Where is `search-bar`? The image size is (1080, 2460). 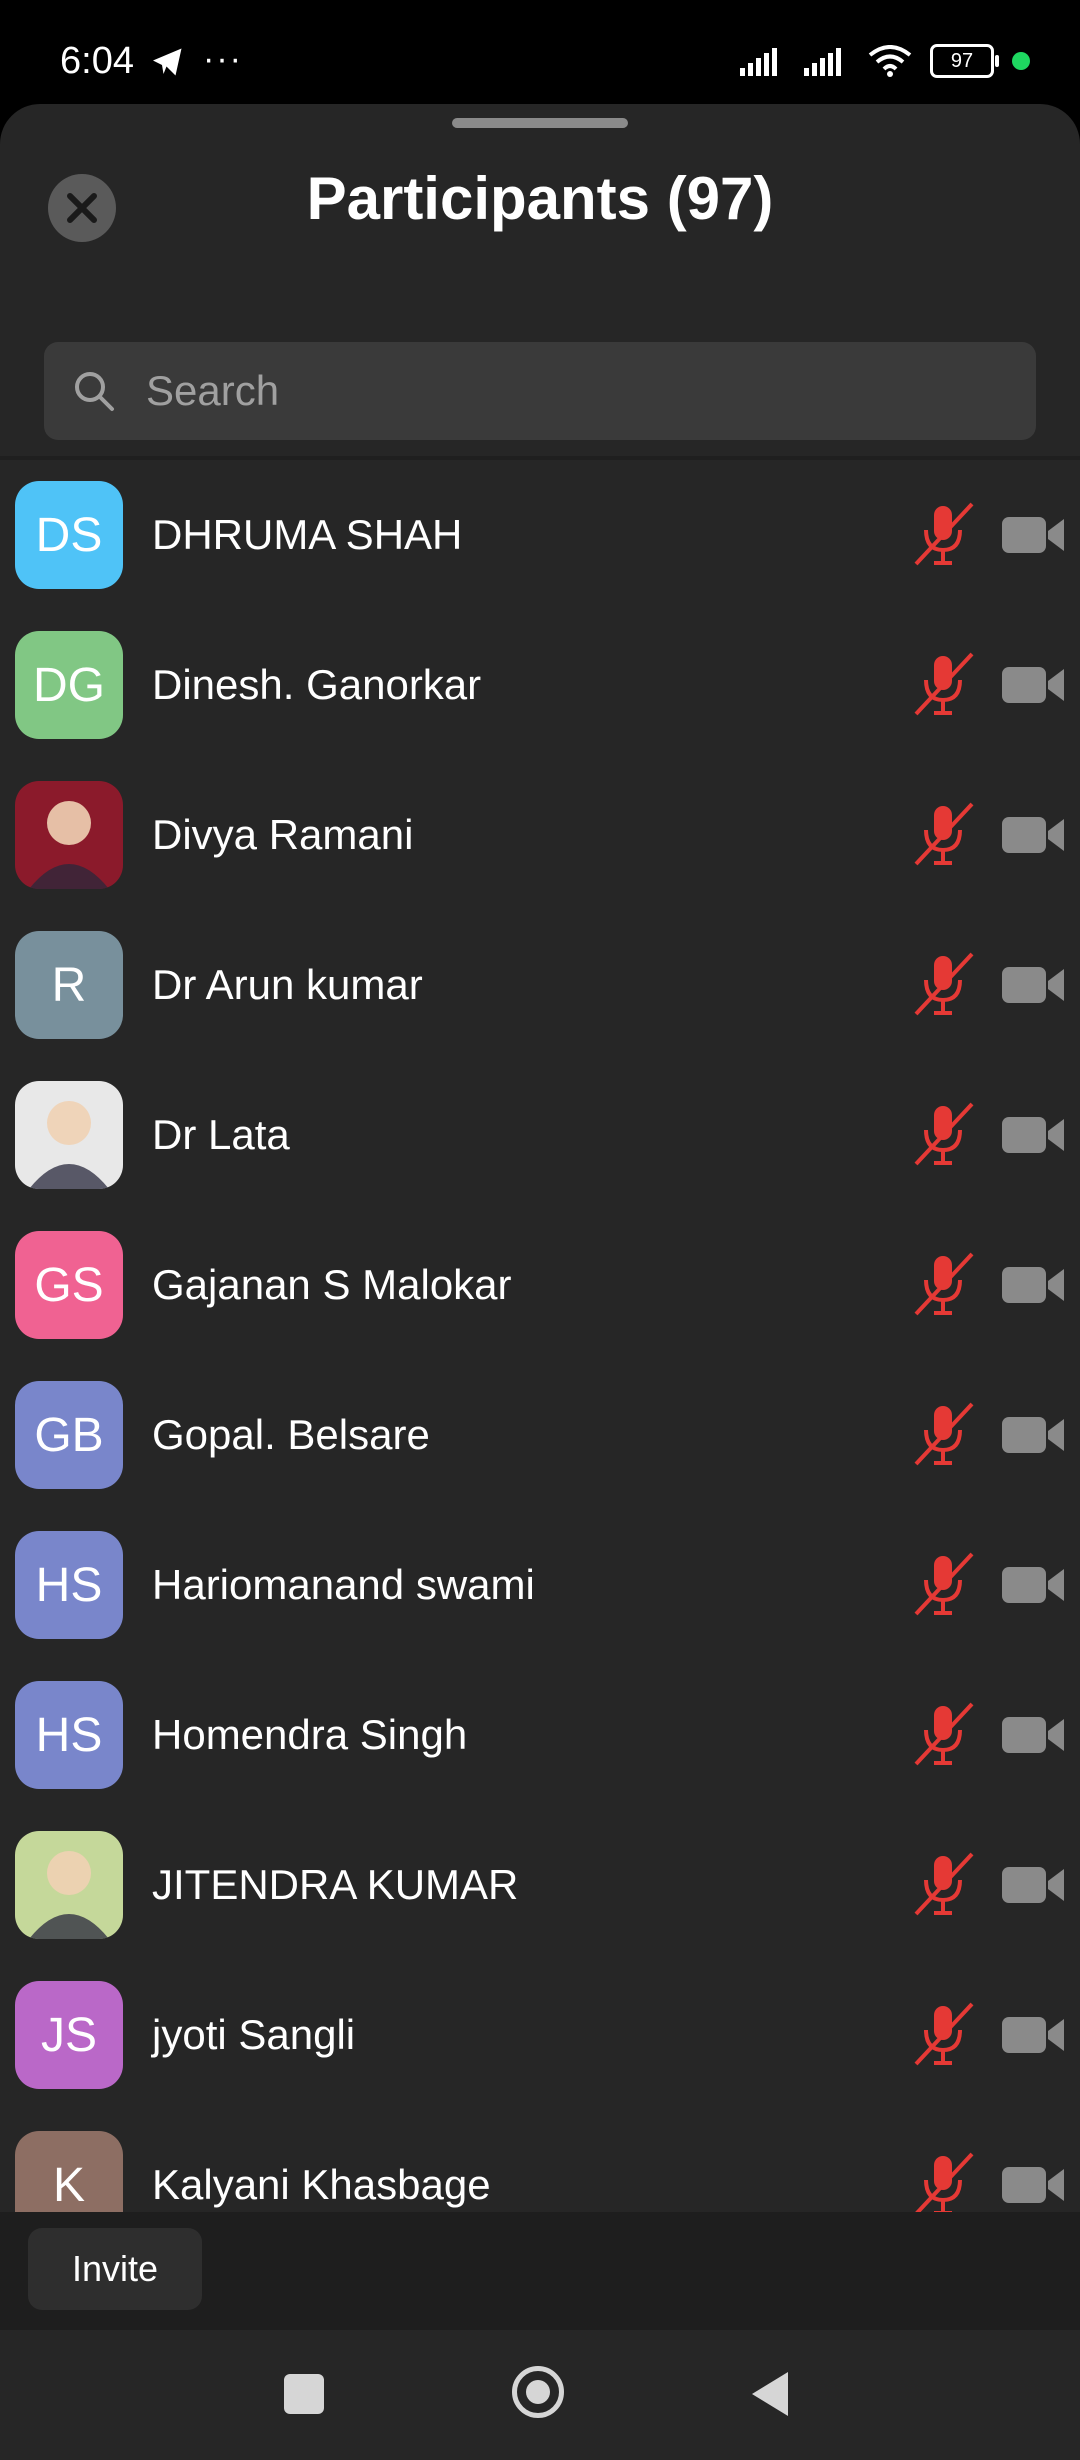
search-bar is located at coordinates (540, 391).